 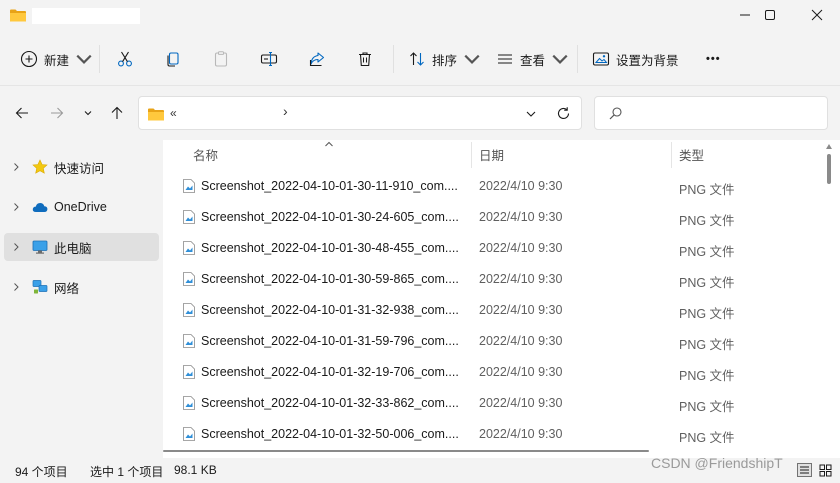 I want to click on cut-button, so click(x=125, y=59).